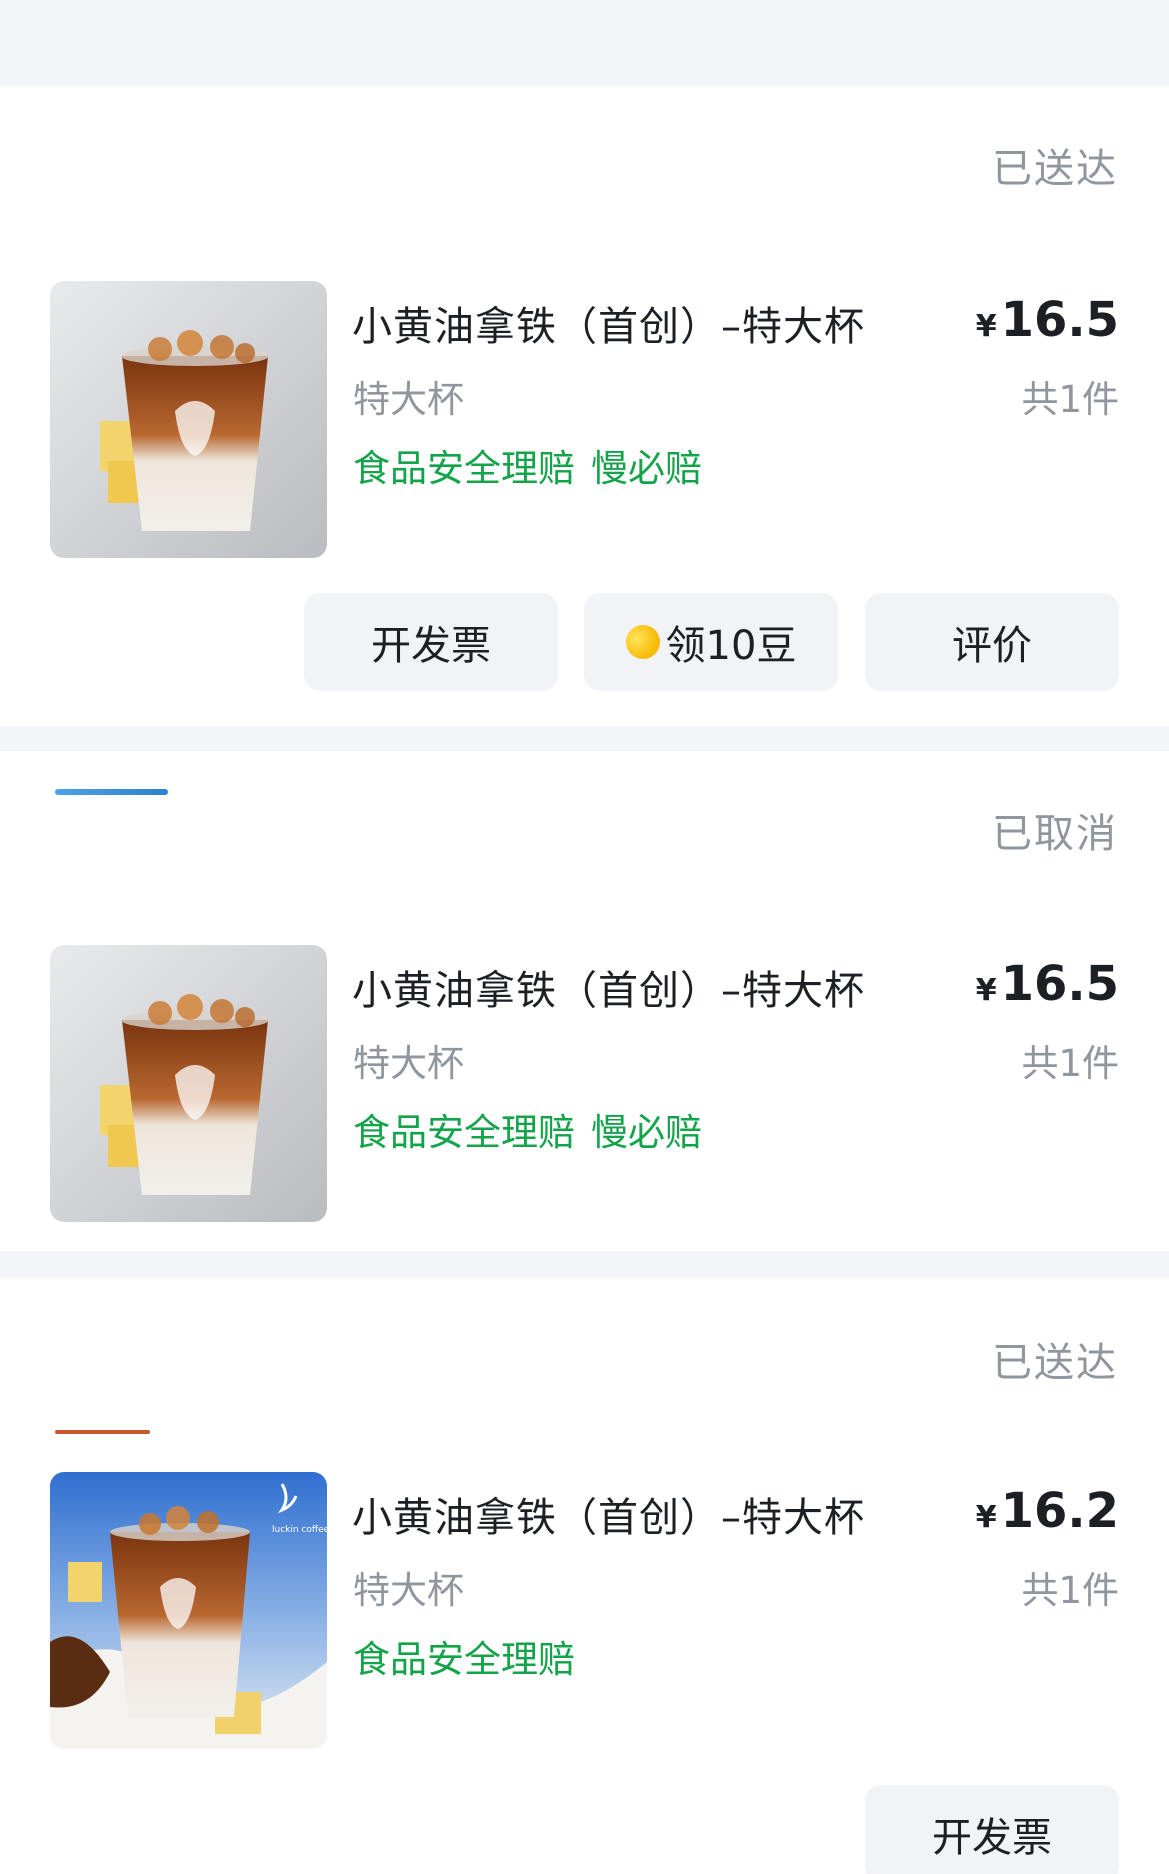 This screenshot has width=1169, height=1874. Describe the element at coordinates (188, 1610) in the screenshot. I see `product-image: luckin coffee` at that location.